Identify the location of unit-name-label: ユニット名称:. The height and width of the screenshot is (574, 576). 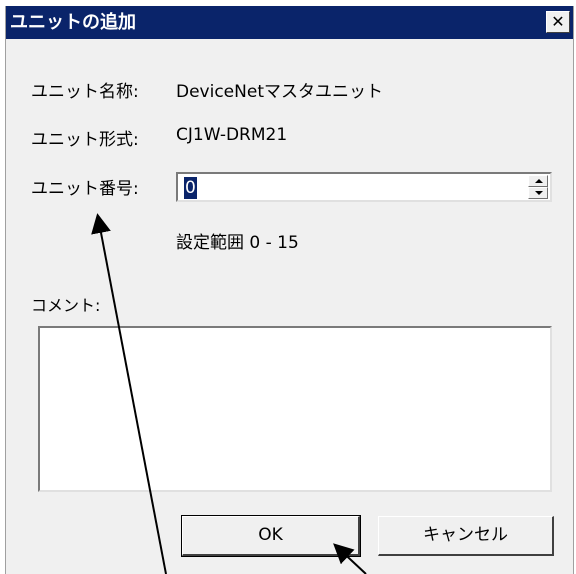
(85, 92).